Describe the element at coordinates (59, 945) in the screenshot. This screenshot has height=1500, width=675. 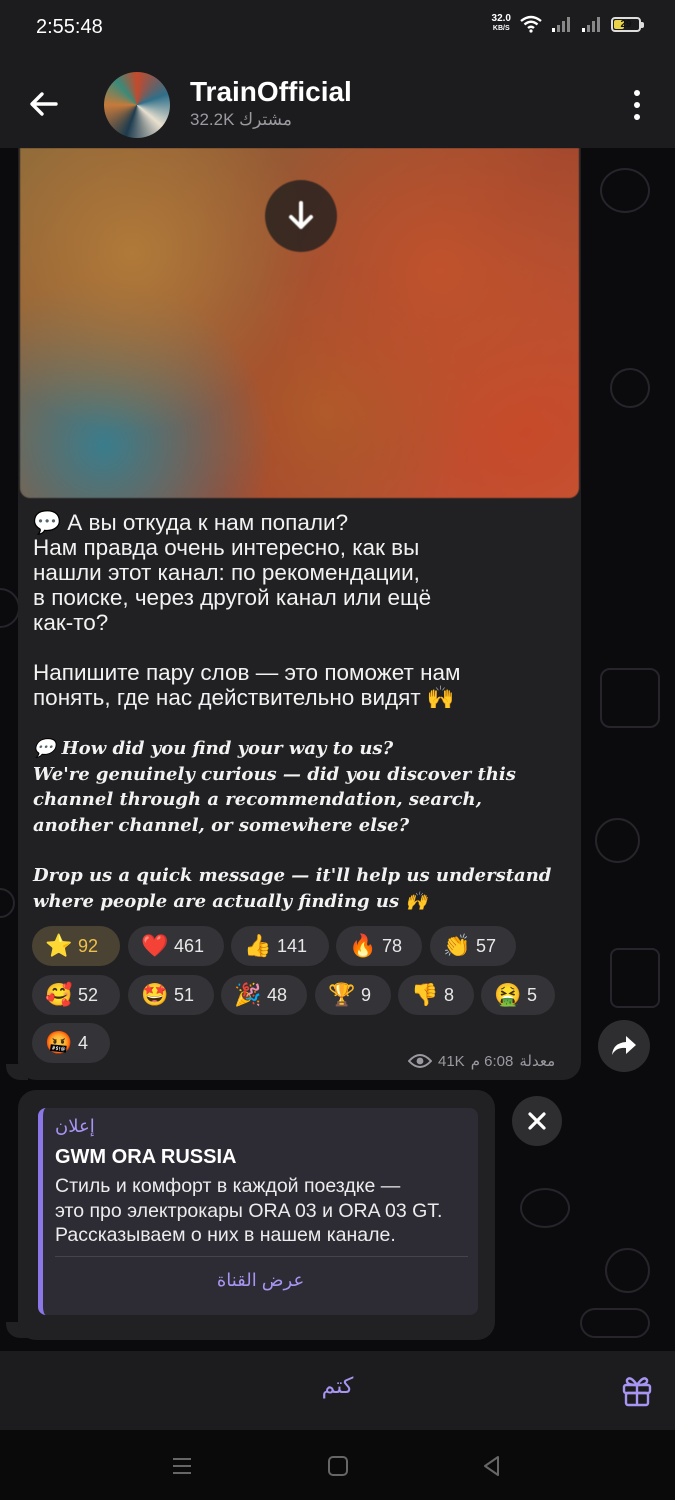
I see `star-icon: ⭐` at that location.